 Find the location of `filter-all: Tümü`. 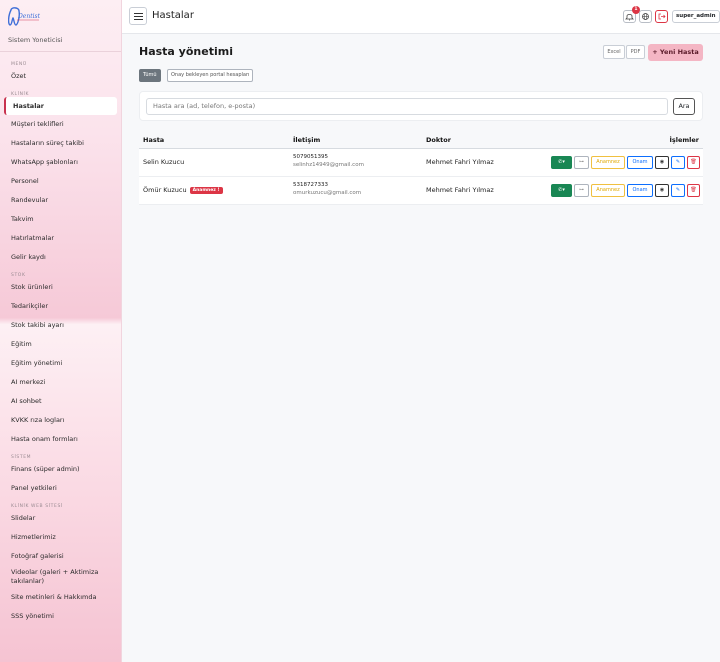

filter-all: Tümü is located at coordinates (150, 75).